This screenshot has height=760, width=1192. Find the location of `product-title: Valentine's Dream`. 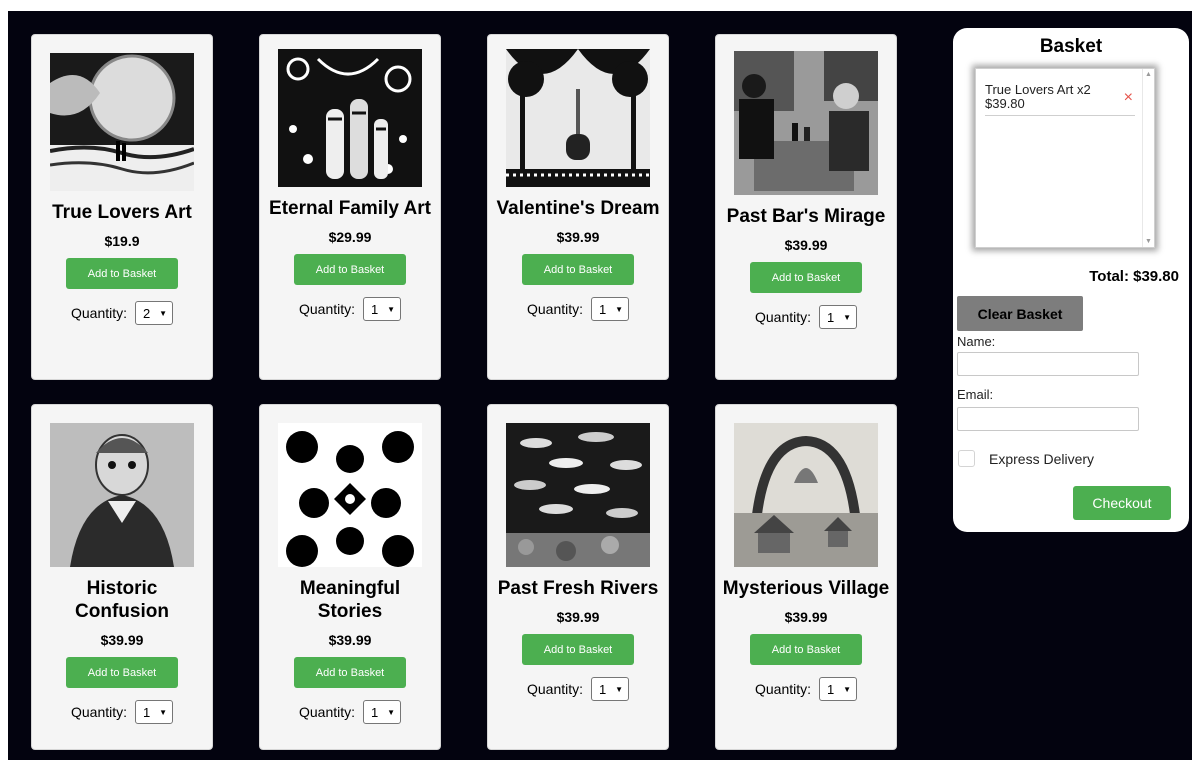

product-title: Valentine's Dream is located at coordinates (578, 208).